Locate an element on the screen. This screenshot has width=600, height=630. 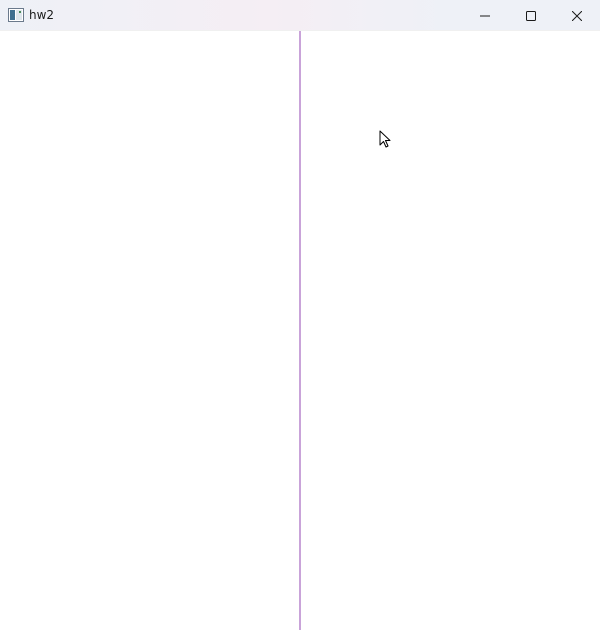
window-title: hw2 is located at coordinates (42, 14).